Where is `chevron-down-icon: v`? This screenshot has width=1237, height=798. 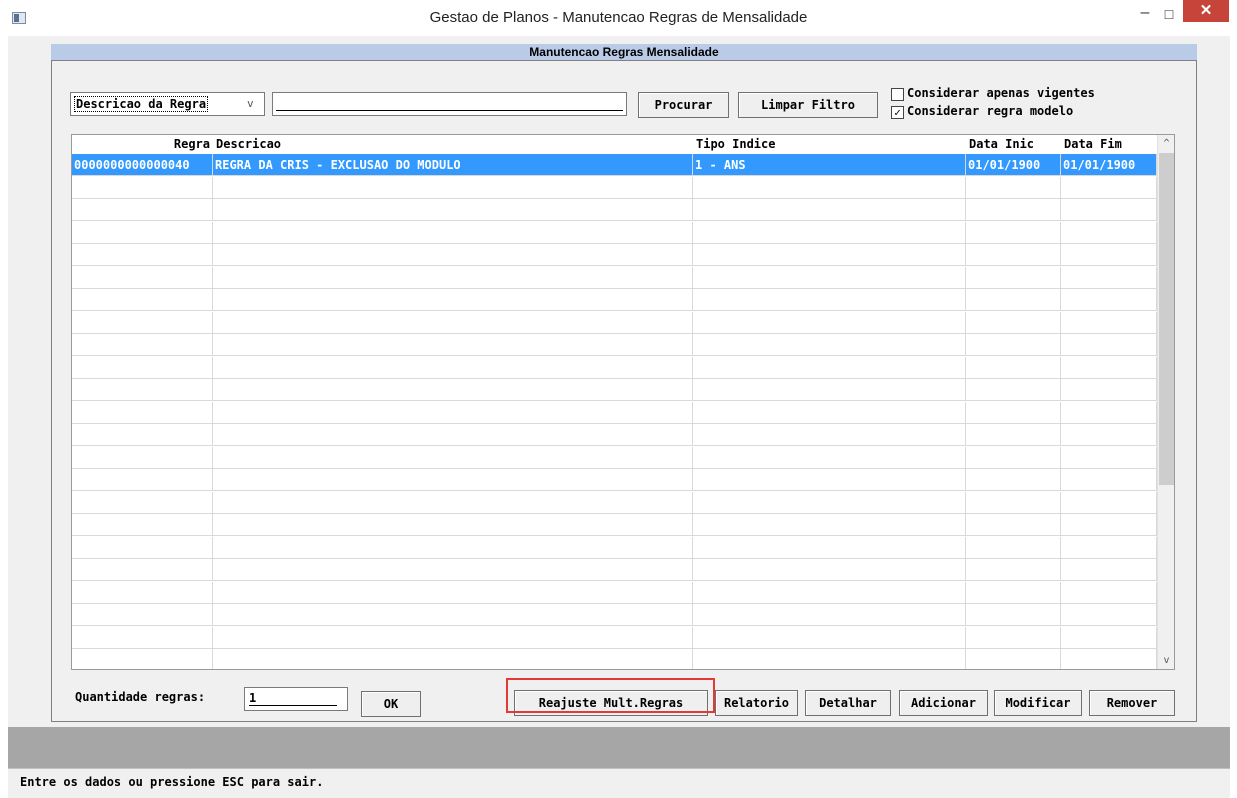
chevron-down-icon: v is located at coordinates (250, 103).